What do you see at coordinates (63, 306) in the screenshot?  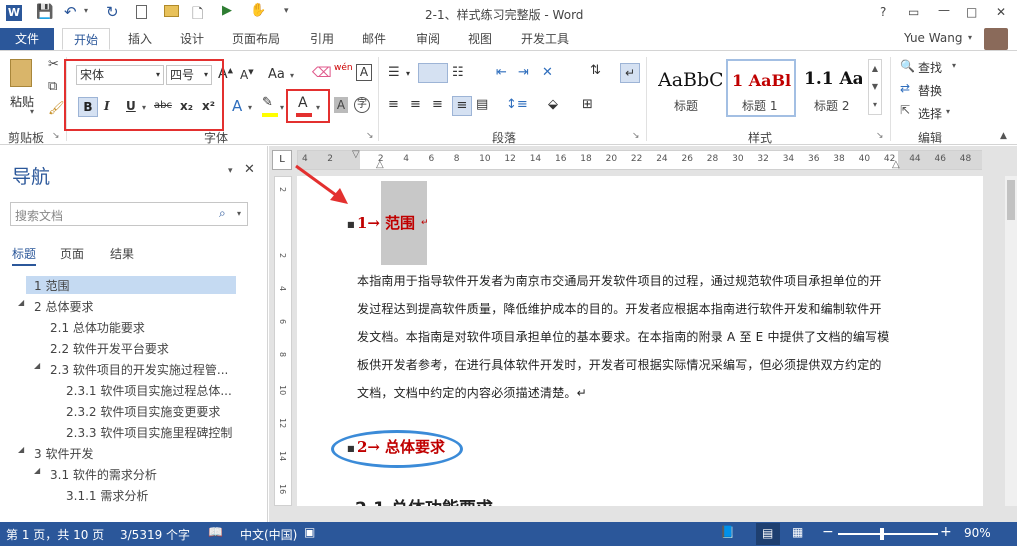 I see `nav-item: 2 总体要求` at bounding box center [63, 306].